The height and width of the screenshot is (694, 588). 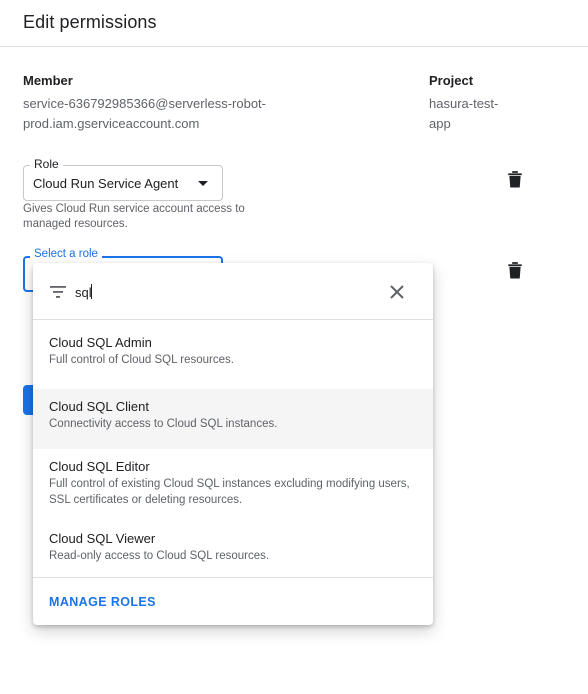 What do you see at coordinates (48, 80) in the screenshot?
I see `member-label: Member` at bounding box center [48, 80].